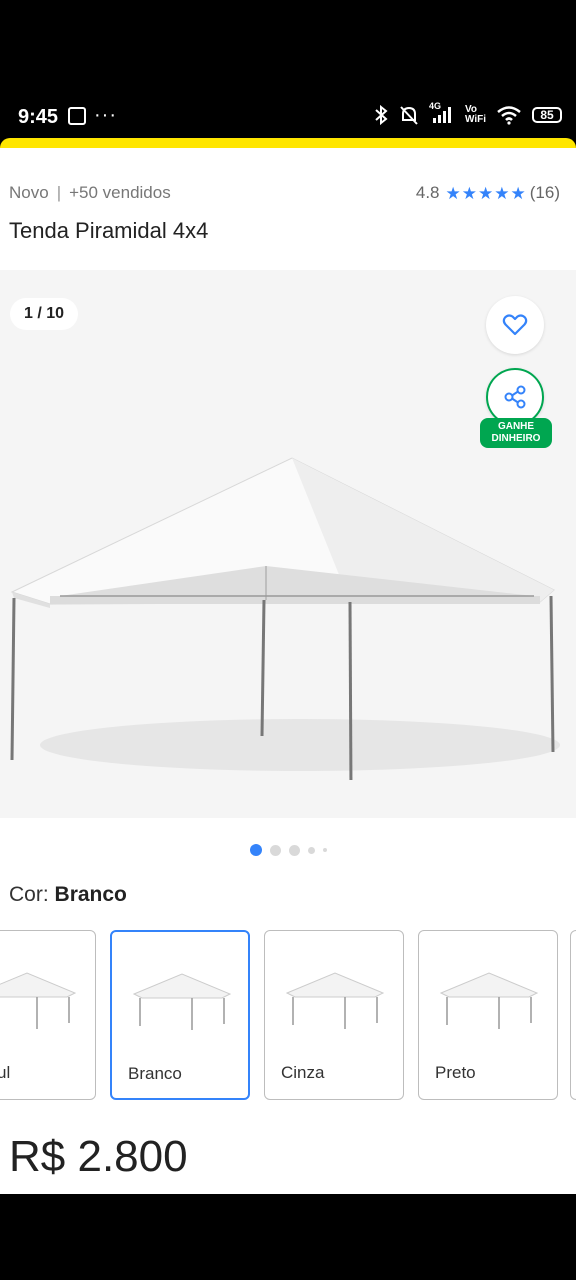 This screenshot has width=576, height=1280. What do you see at coordinates (475, 114) in the screenshot?
I see `vowifi-label: Vo WiFi` at bounding box center [475, 114].